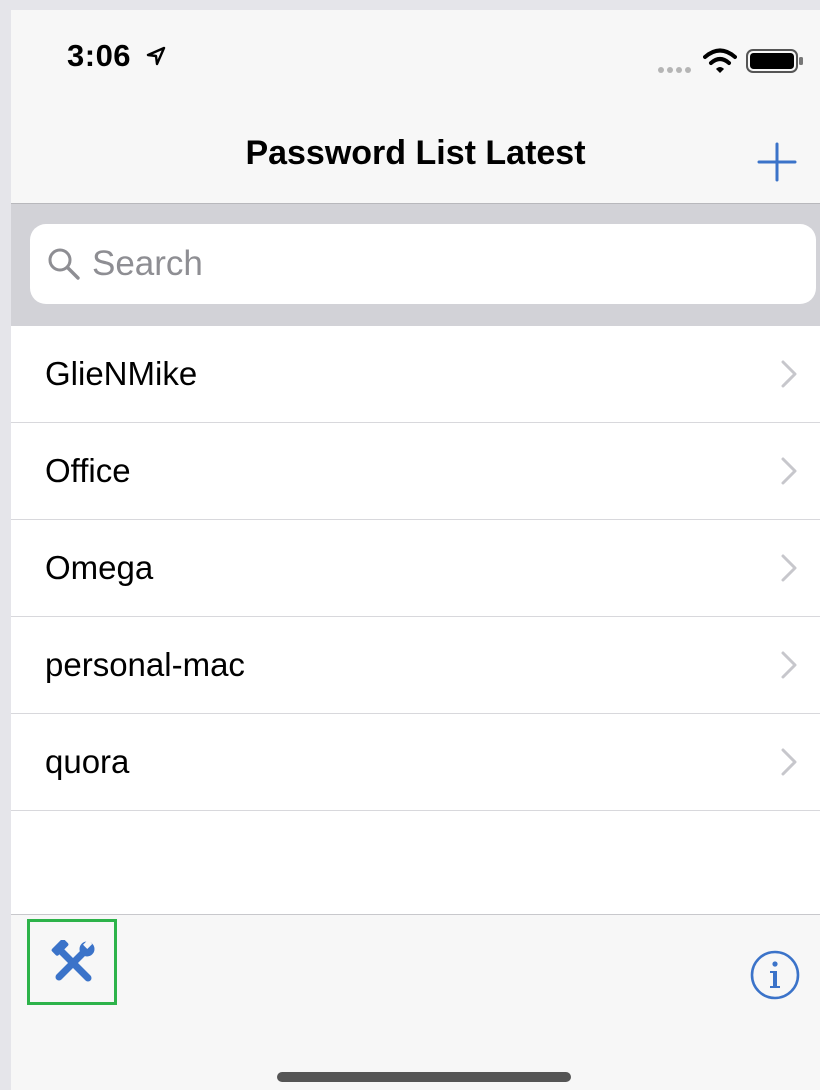 The image size is (820, 1090). I want to click on search-icon, so click(64, 264).